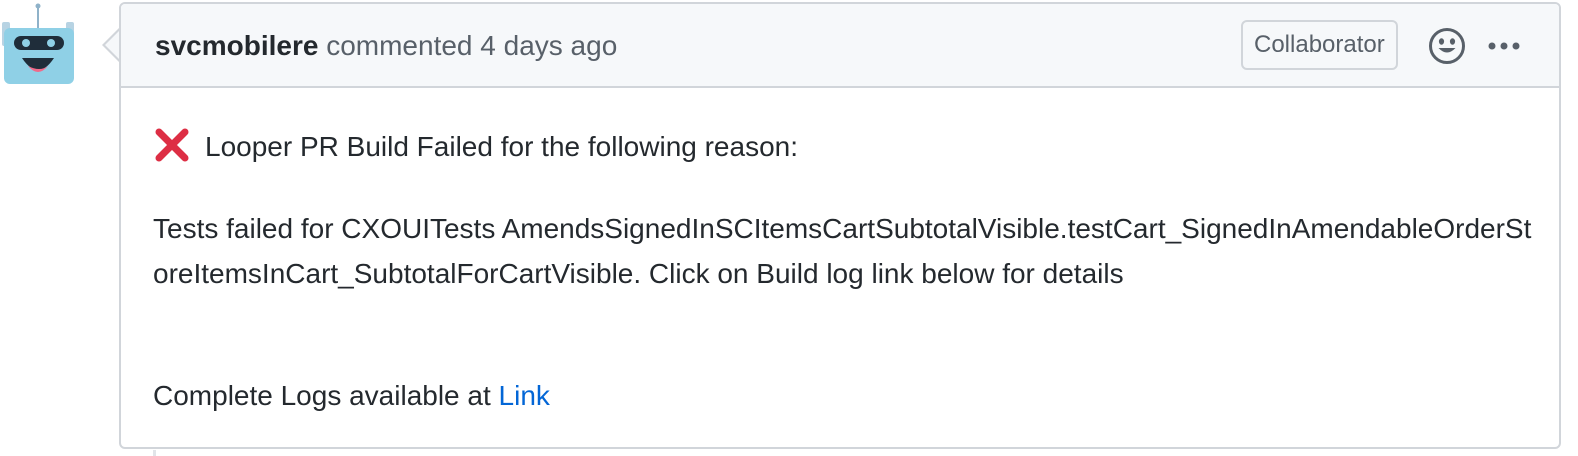 This screenshot has width=1578, height=456. I want to click on comment-action: commented, so click(399, 45).